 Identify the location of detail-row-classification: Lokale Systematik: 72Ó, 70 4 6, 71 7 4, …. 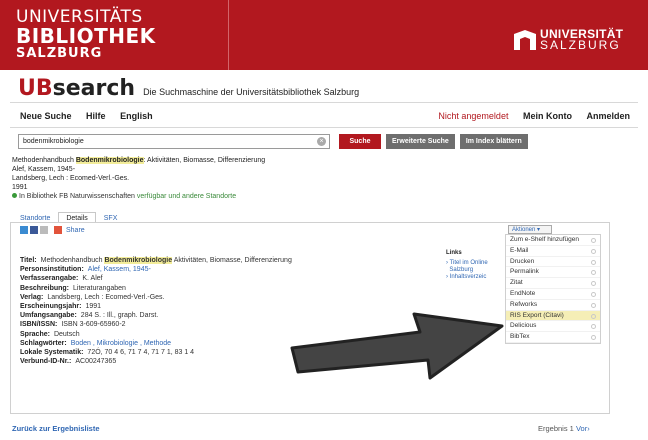
(156, 352).